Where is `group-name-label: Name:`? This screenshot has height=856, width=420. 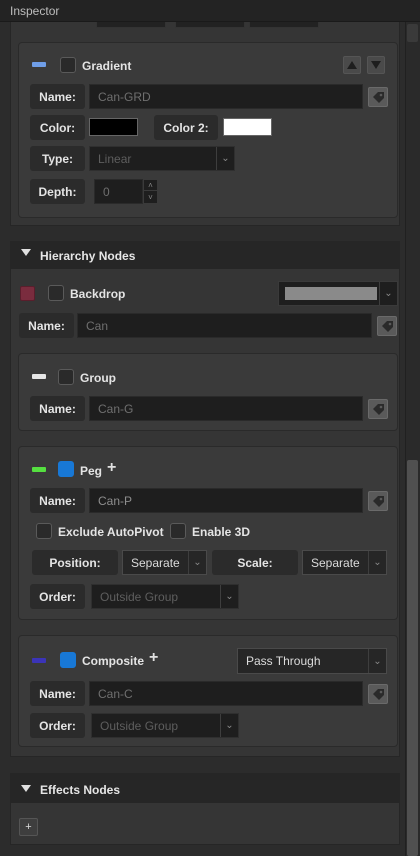
group-name-label: Name: is located at coordinates (57, 408).